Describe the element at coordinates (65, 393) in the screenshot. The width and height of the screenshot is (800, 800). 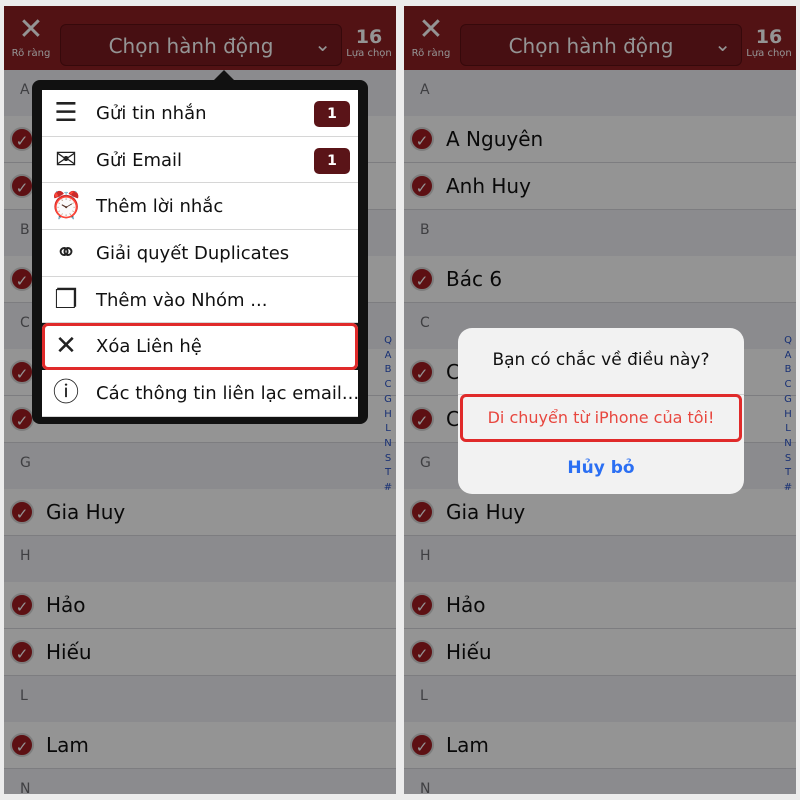
I see `info-icon: ⓘ` at that location.